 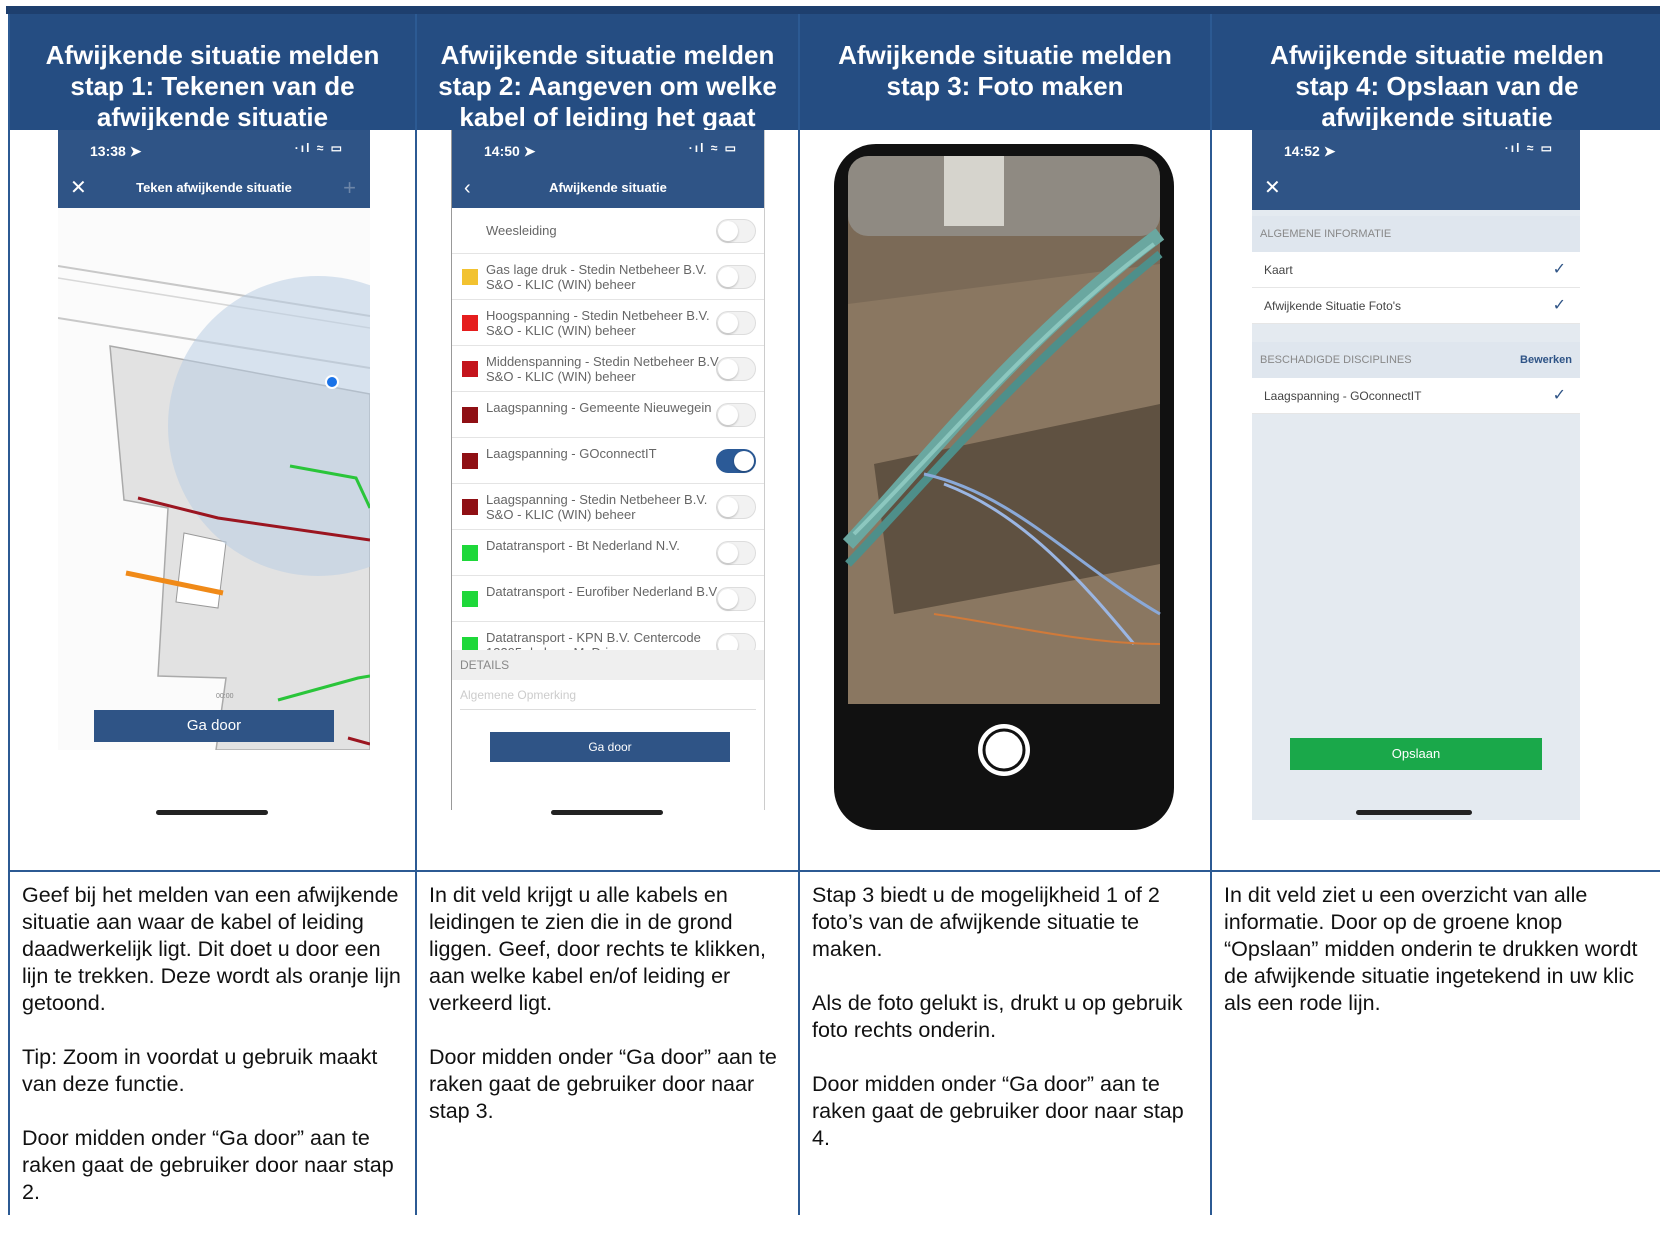 What do you see at coordinates (214, 479) in the screenshot?
I see `map-canvas: 00:00` at bounding box center [214, 479].